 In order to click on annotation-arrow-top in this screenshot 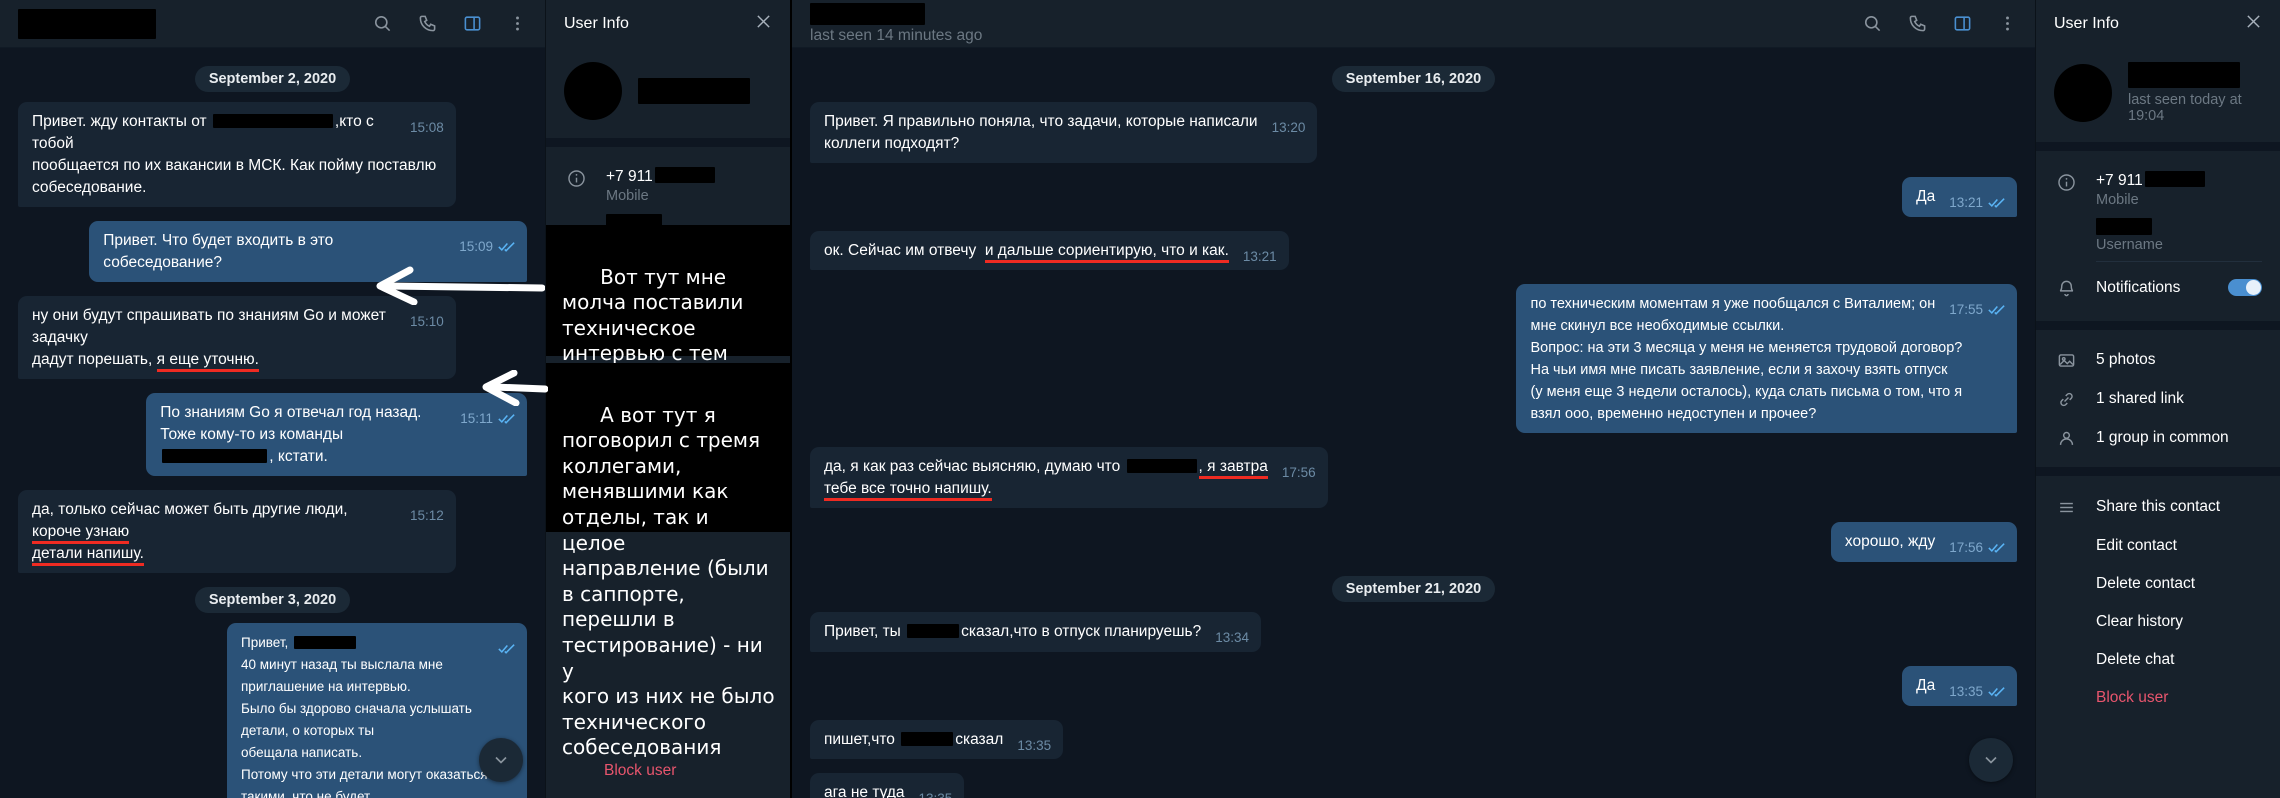, I will do `click(460, 285)`.